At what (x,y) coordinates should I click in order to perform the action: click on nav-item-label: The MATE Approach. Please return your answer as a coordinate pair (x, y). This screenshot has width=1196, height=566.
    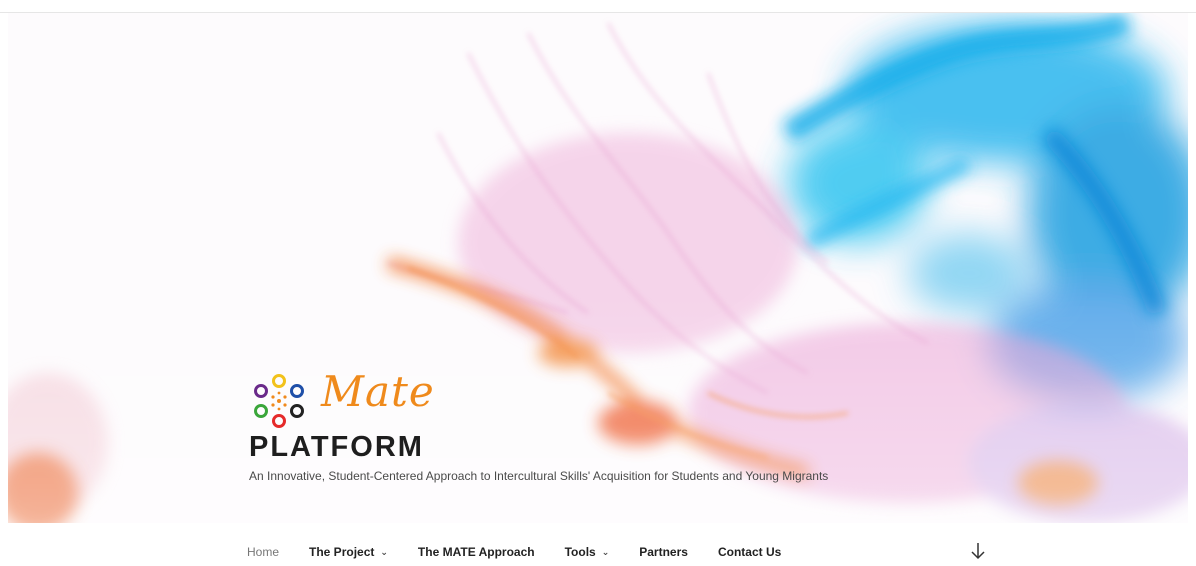
    Looking at the image, I should click on (476, 552).